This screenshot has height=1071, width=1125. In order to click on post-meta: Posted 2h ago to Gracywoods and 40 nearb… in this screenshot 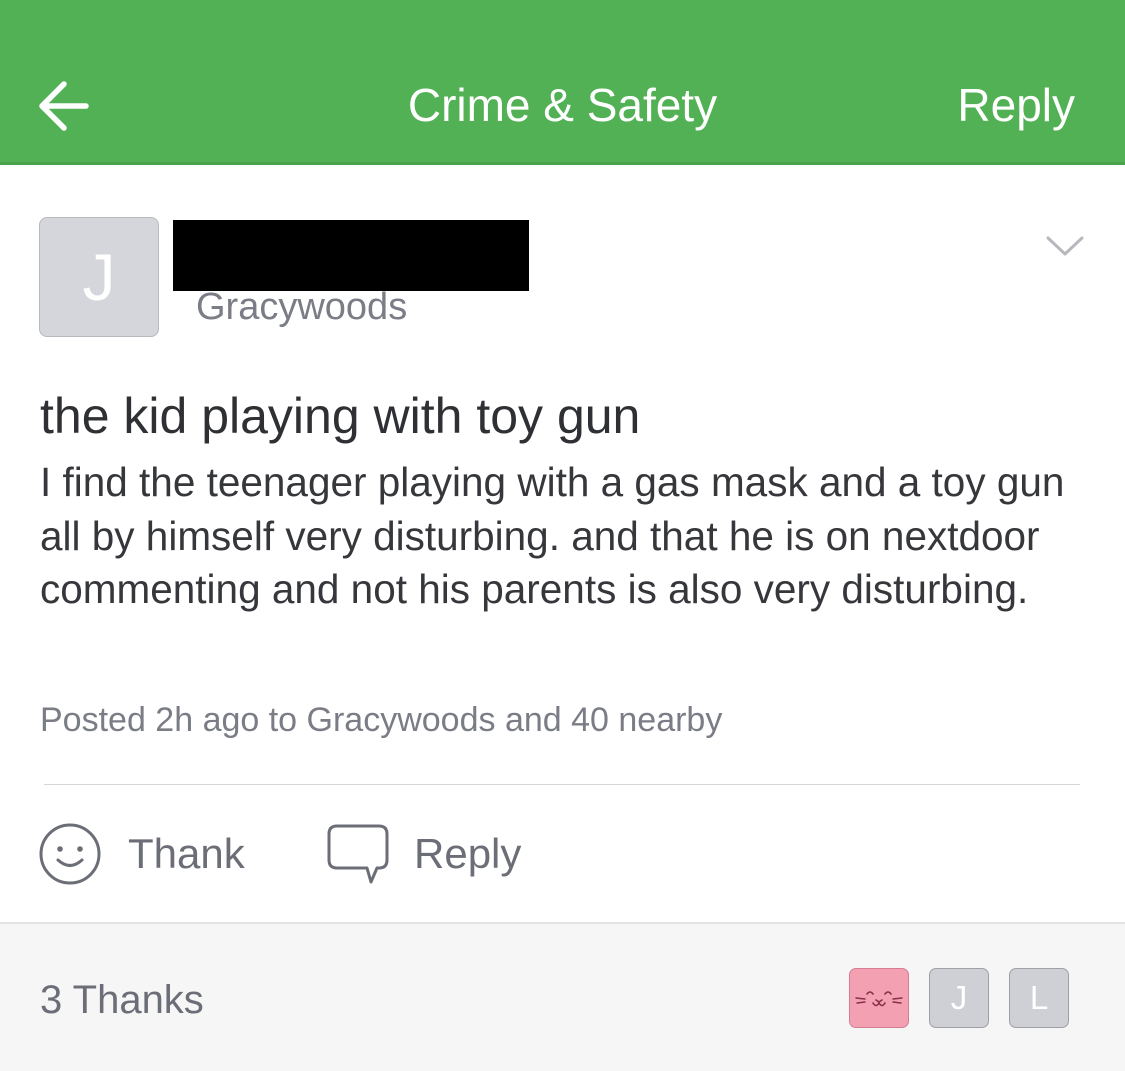, I will do `click(381, 720)`.